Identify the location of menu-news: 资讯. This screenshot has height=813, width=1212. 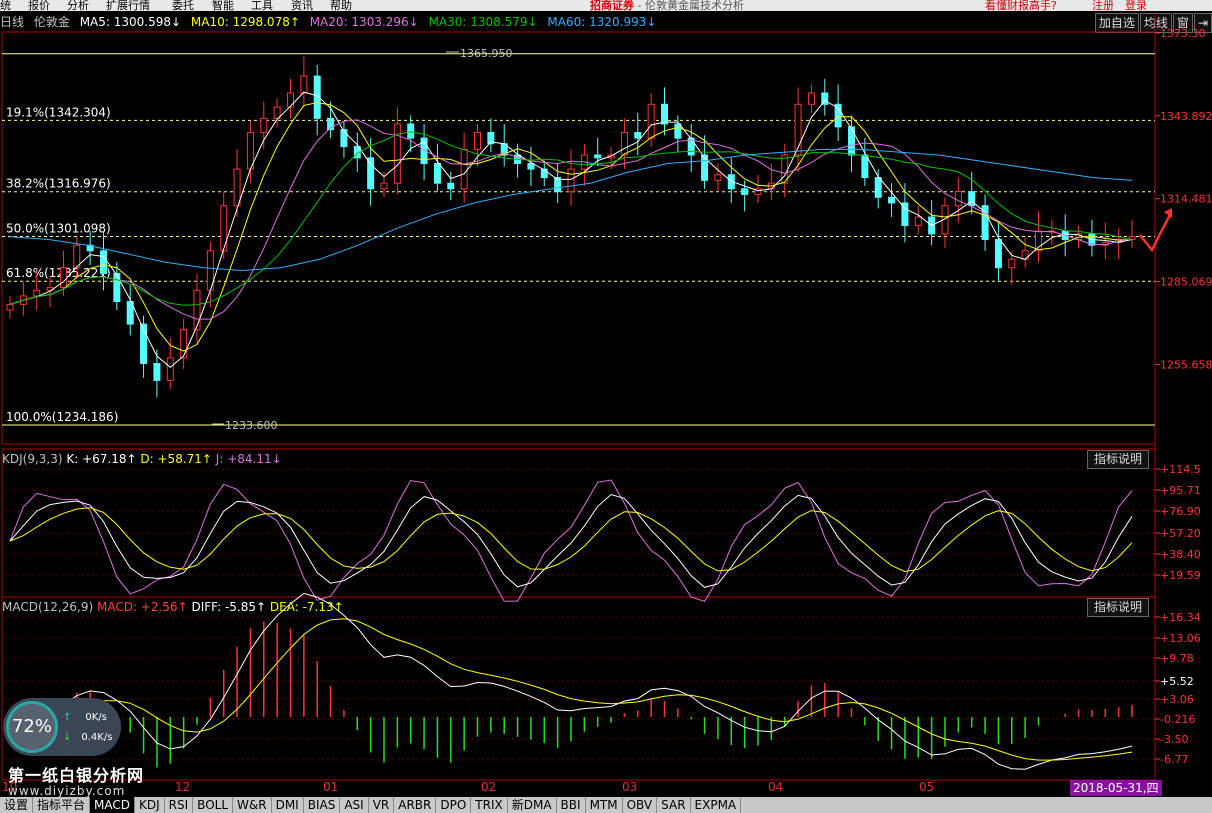
(302, 5).